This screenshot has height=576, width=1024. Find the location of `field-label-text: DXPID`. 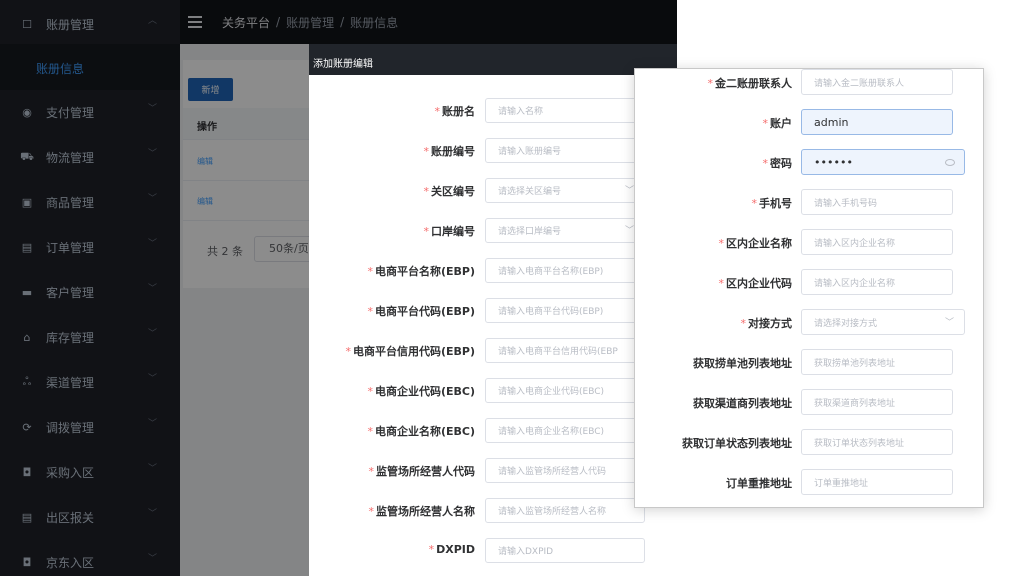

field-label-text: DXPID is located at coordinates (455, 549).